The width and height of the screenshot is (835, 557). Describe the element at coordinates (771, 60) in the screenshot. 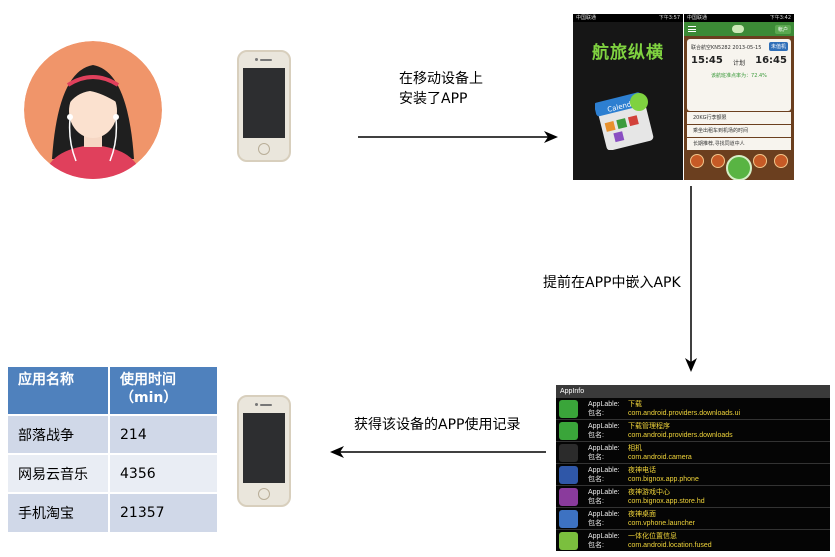

I see `arrival-time: 16:45` at that location.